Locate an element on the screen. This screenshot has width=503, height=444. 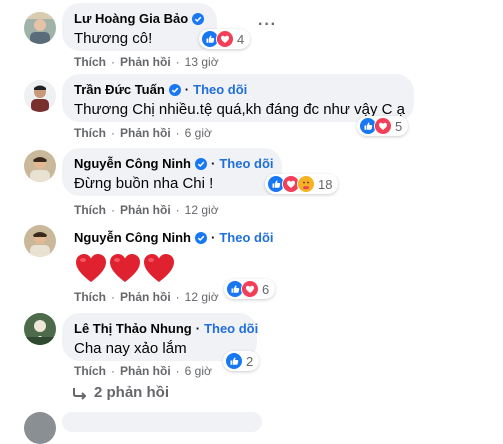
comment-actions: Thích · Phản hồi · 13 giờ is located at coordinates (146, 62).